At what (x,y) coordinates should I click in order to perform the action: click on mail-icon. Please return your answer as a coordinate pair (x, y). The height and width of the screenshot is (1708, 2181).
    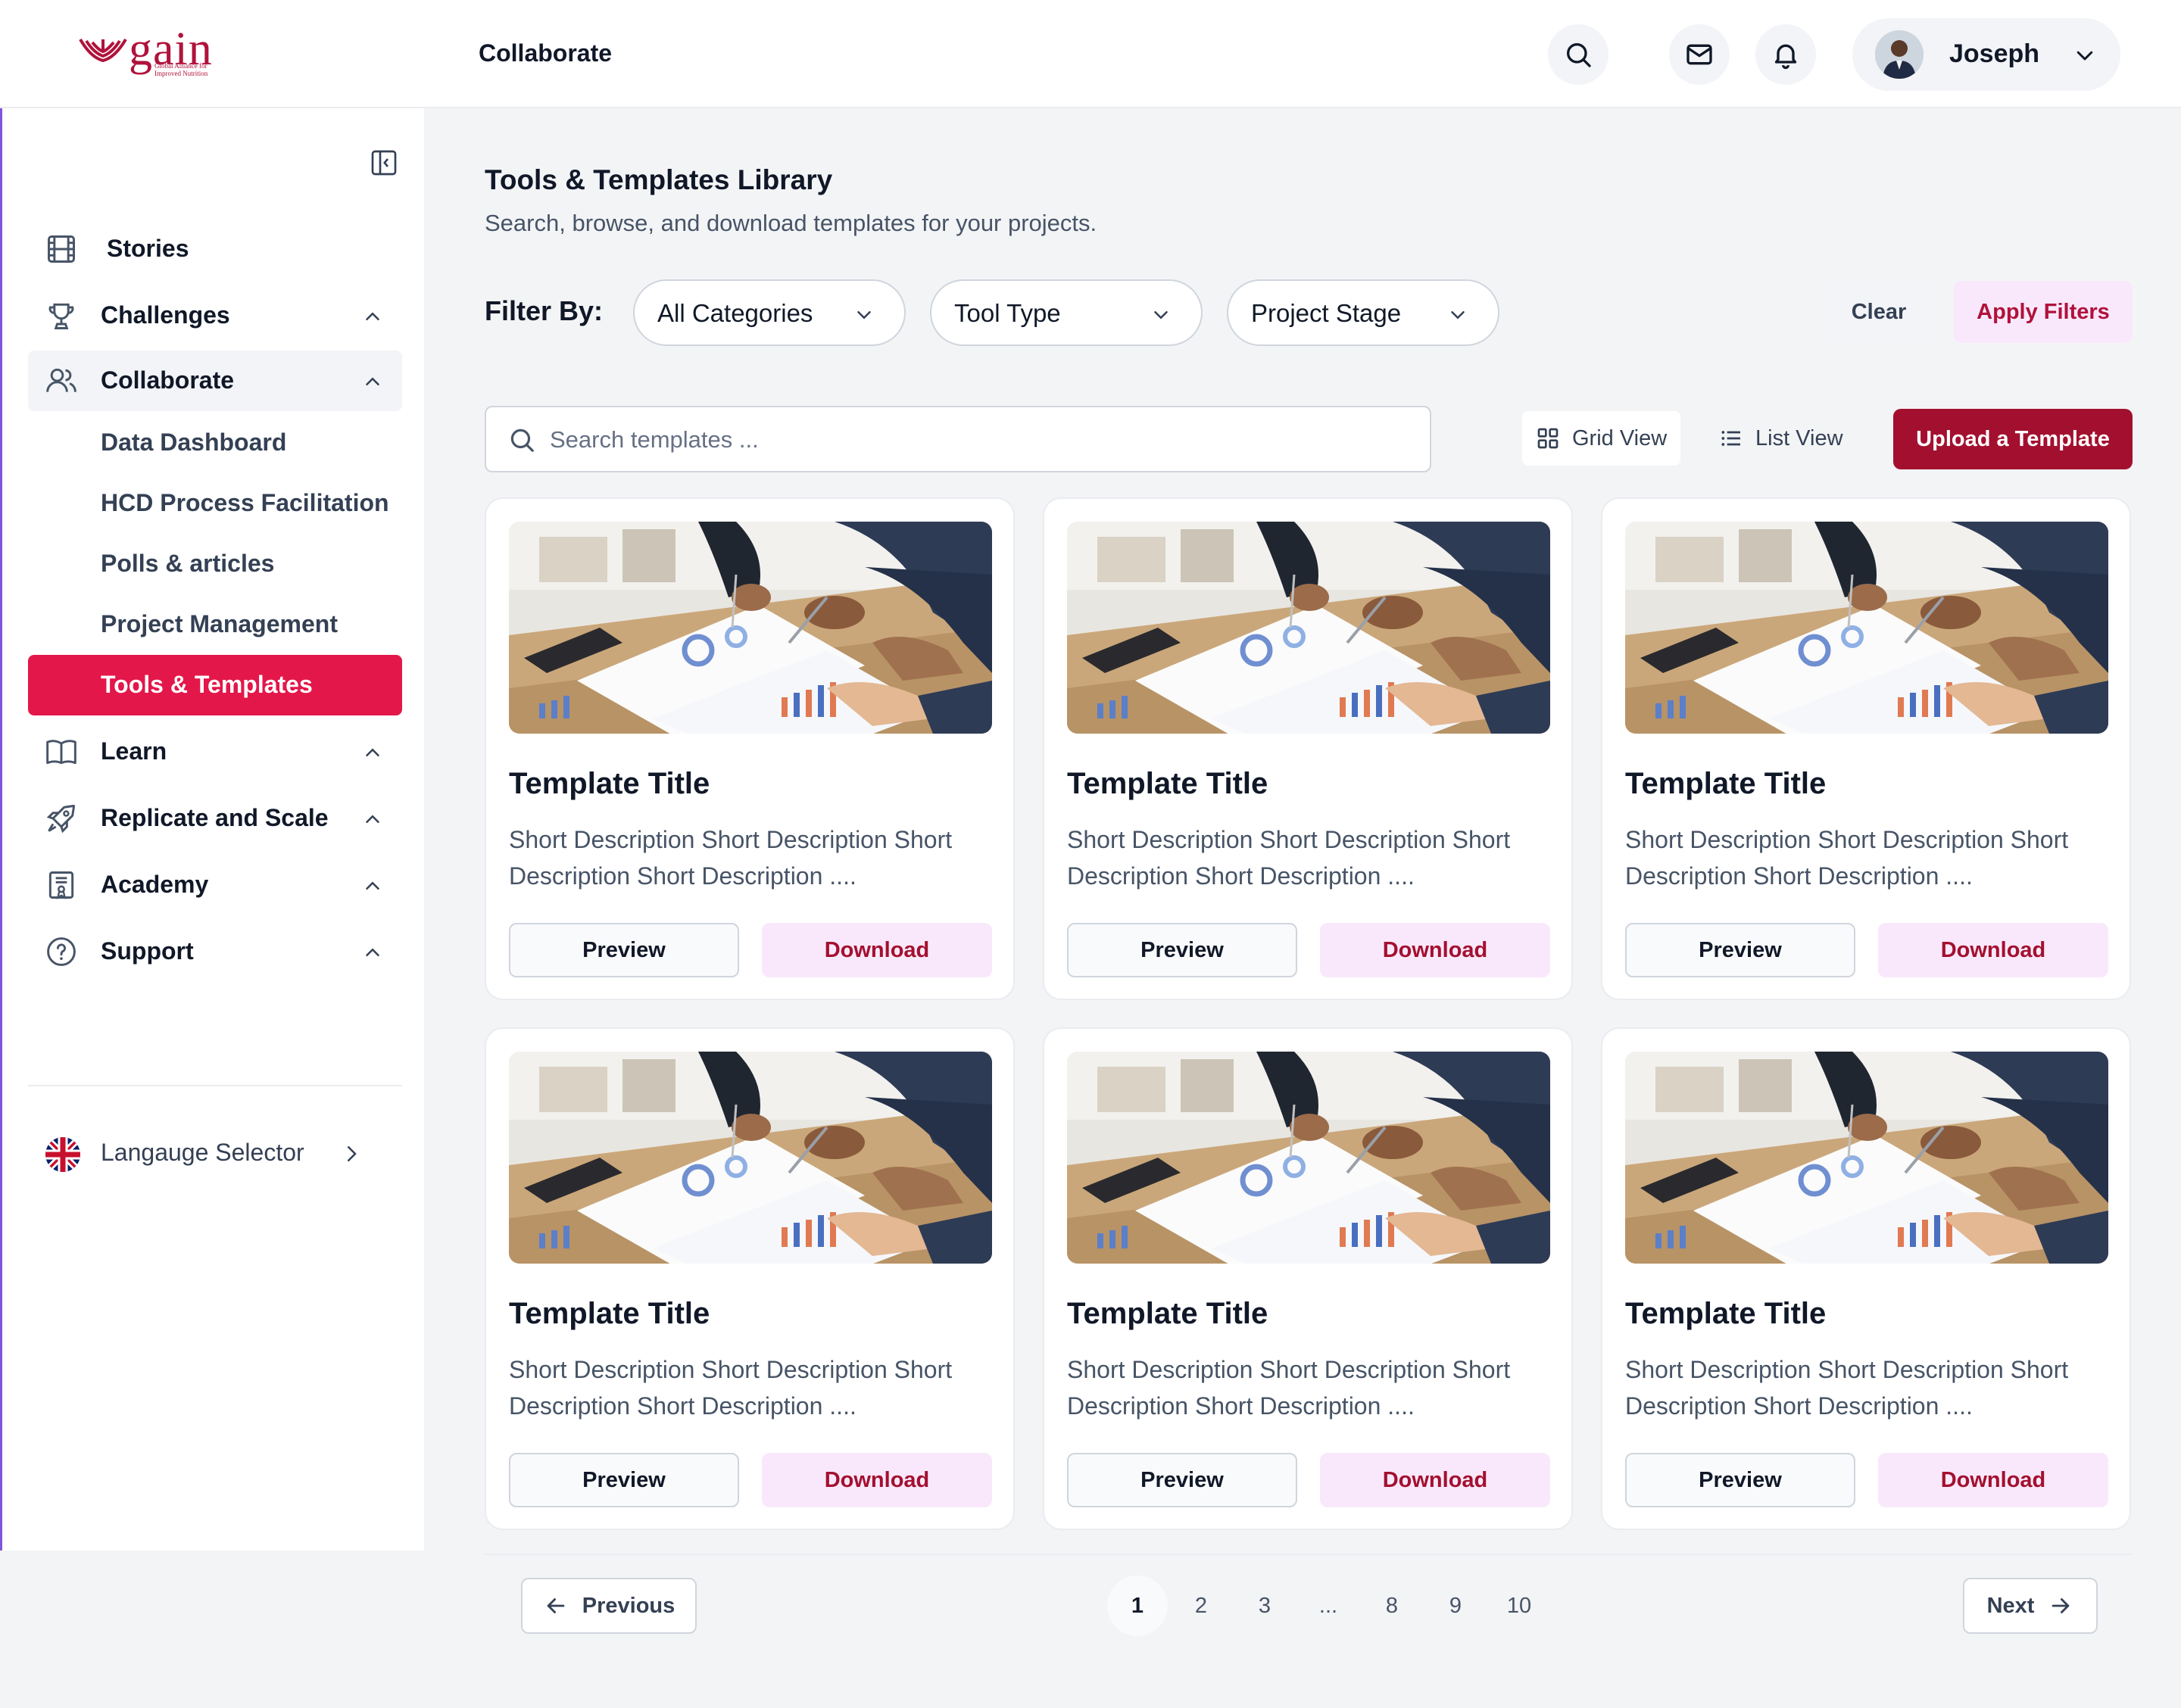
    Looking at the image, I should click on (1699, 54).